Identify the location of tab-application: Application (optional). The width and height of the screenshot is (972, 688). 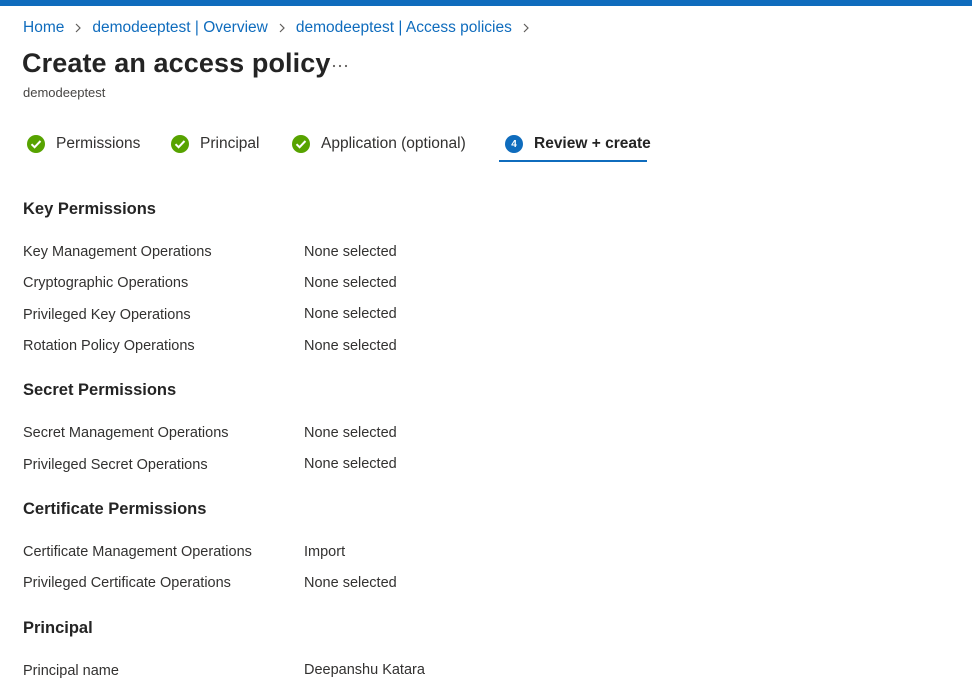
(378, 144).